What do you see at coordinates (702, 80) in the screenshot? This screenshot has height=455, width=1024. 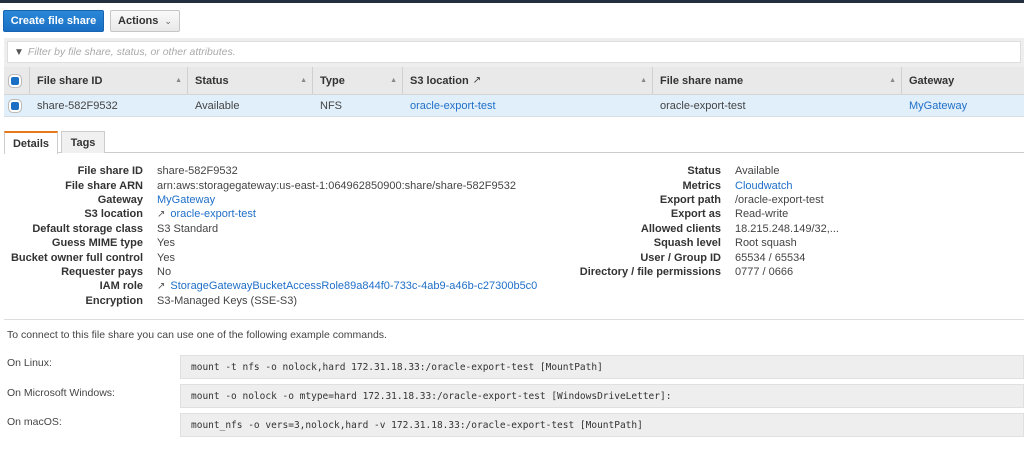 I see `column-label: File share name` at bounding box center [702, 80].